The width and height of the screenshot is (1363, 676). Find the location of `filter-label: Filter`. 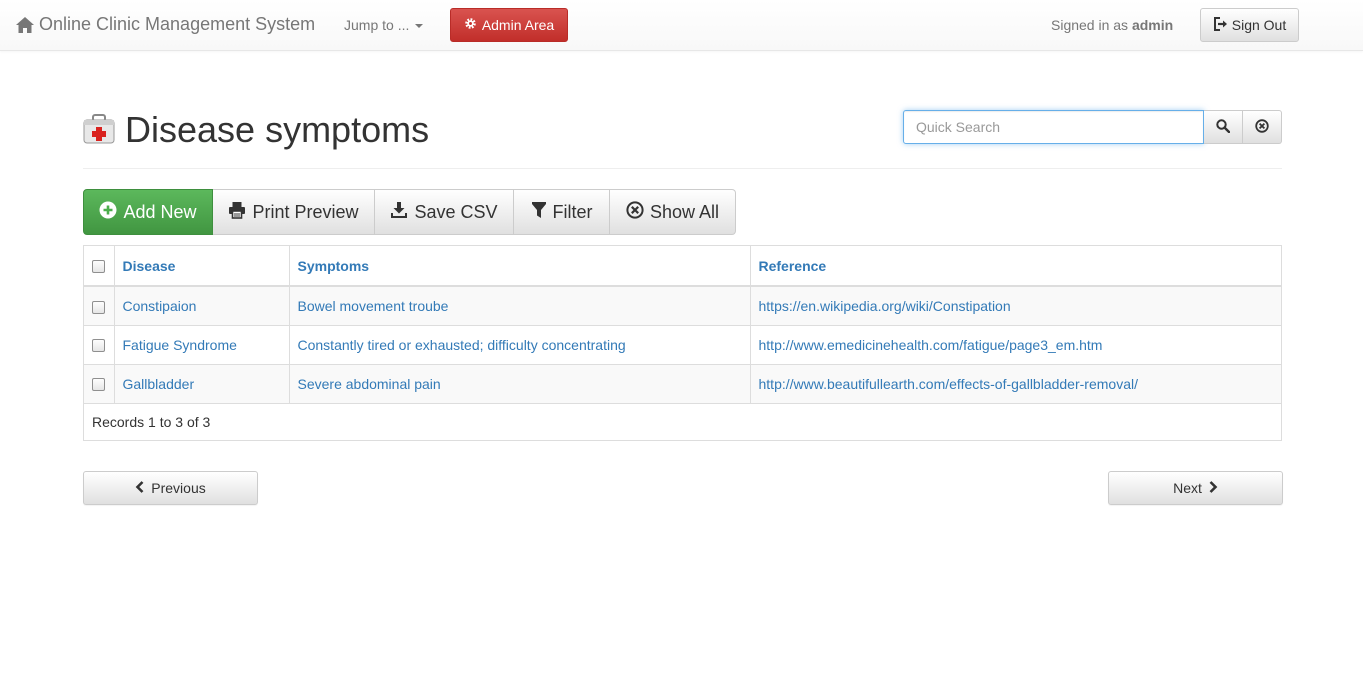

filter-label: Filter is located at coordinates (572, 211).